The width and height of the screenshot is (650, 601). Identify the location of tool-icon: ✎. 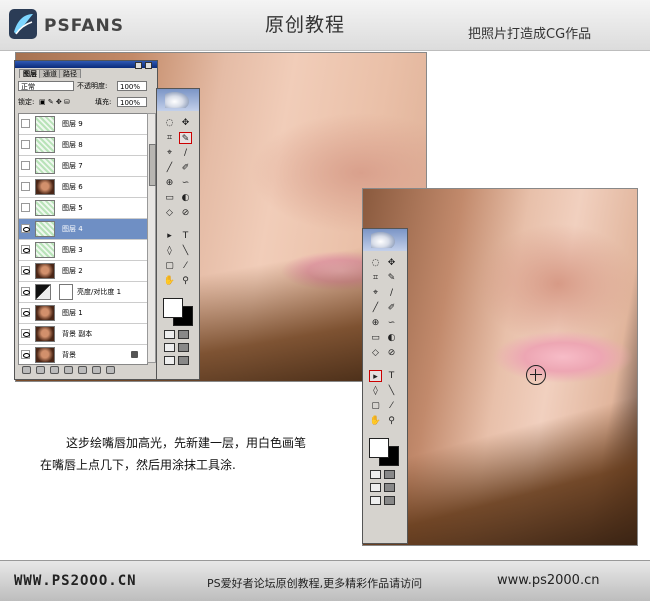
(391, 278).